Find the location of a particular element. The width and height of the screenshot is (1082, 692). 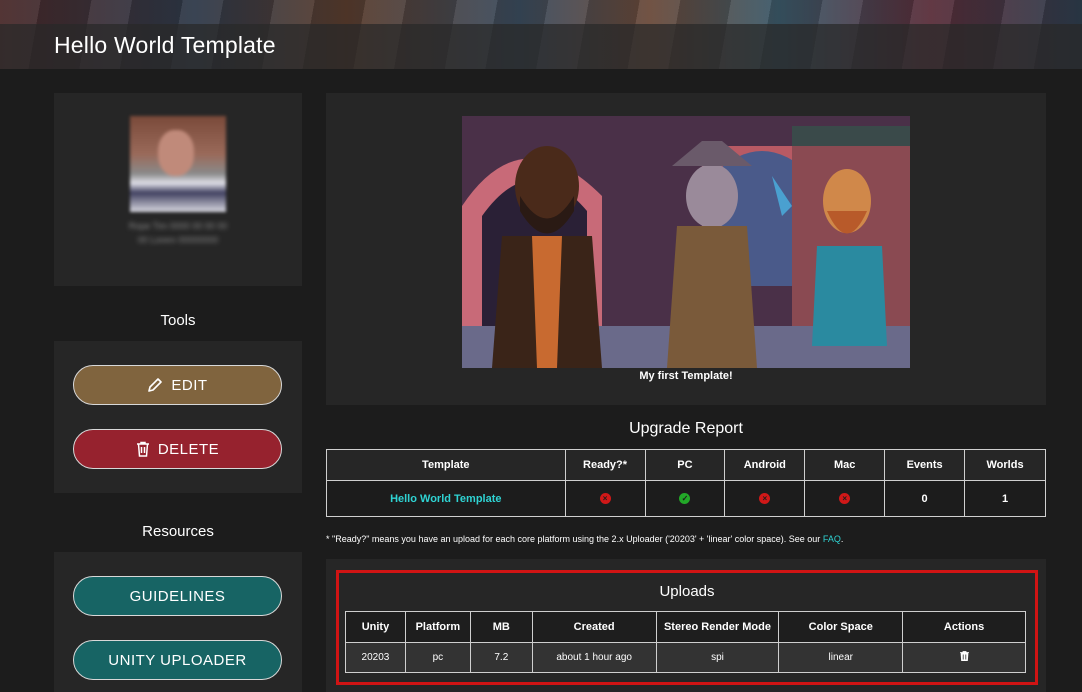

upload-platform: pc is located at coordinates (437, 657).